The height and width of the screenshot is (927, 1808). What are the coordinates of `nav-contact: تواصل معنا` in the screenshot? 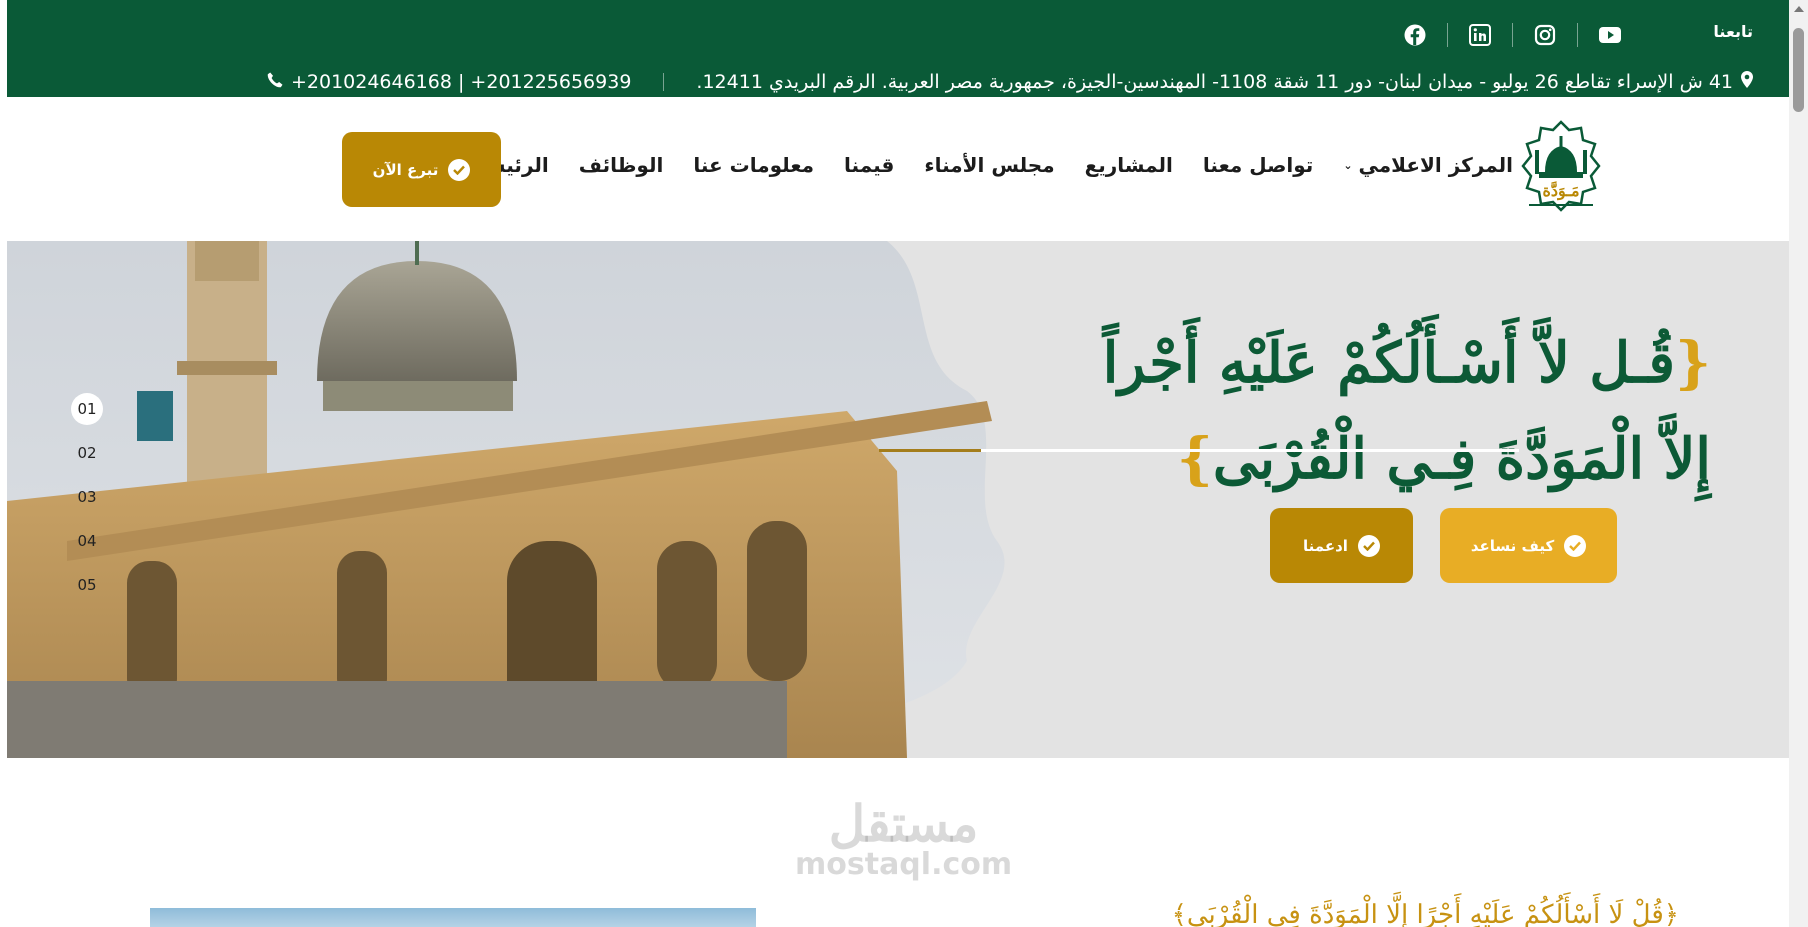 It's located at (1258, 165).